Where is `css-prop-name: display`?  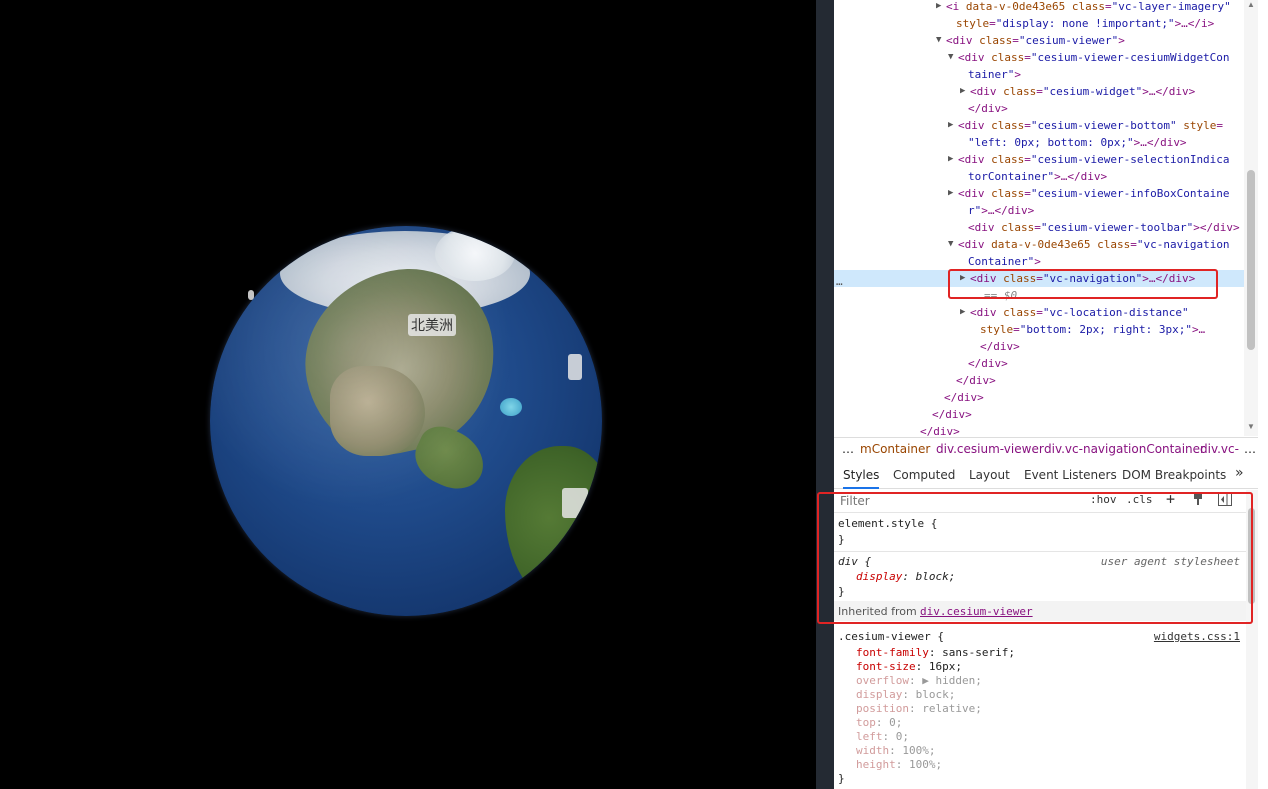
css-prop-name: display is located at coordinates (879, 576).